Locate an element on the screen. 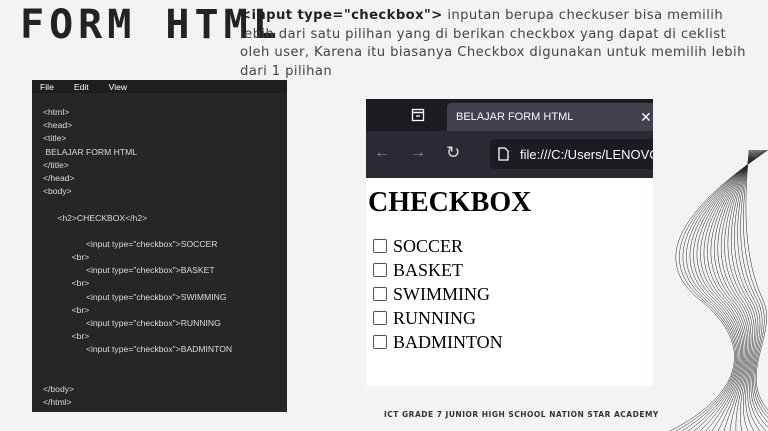 The image size is (768, 431). code-line: <head> is located at coordinates (58, 125).